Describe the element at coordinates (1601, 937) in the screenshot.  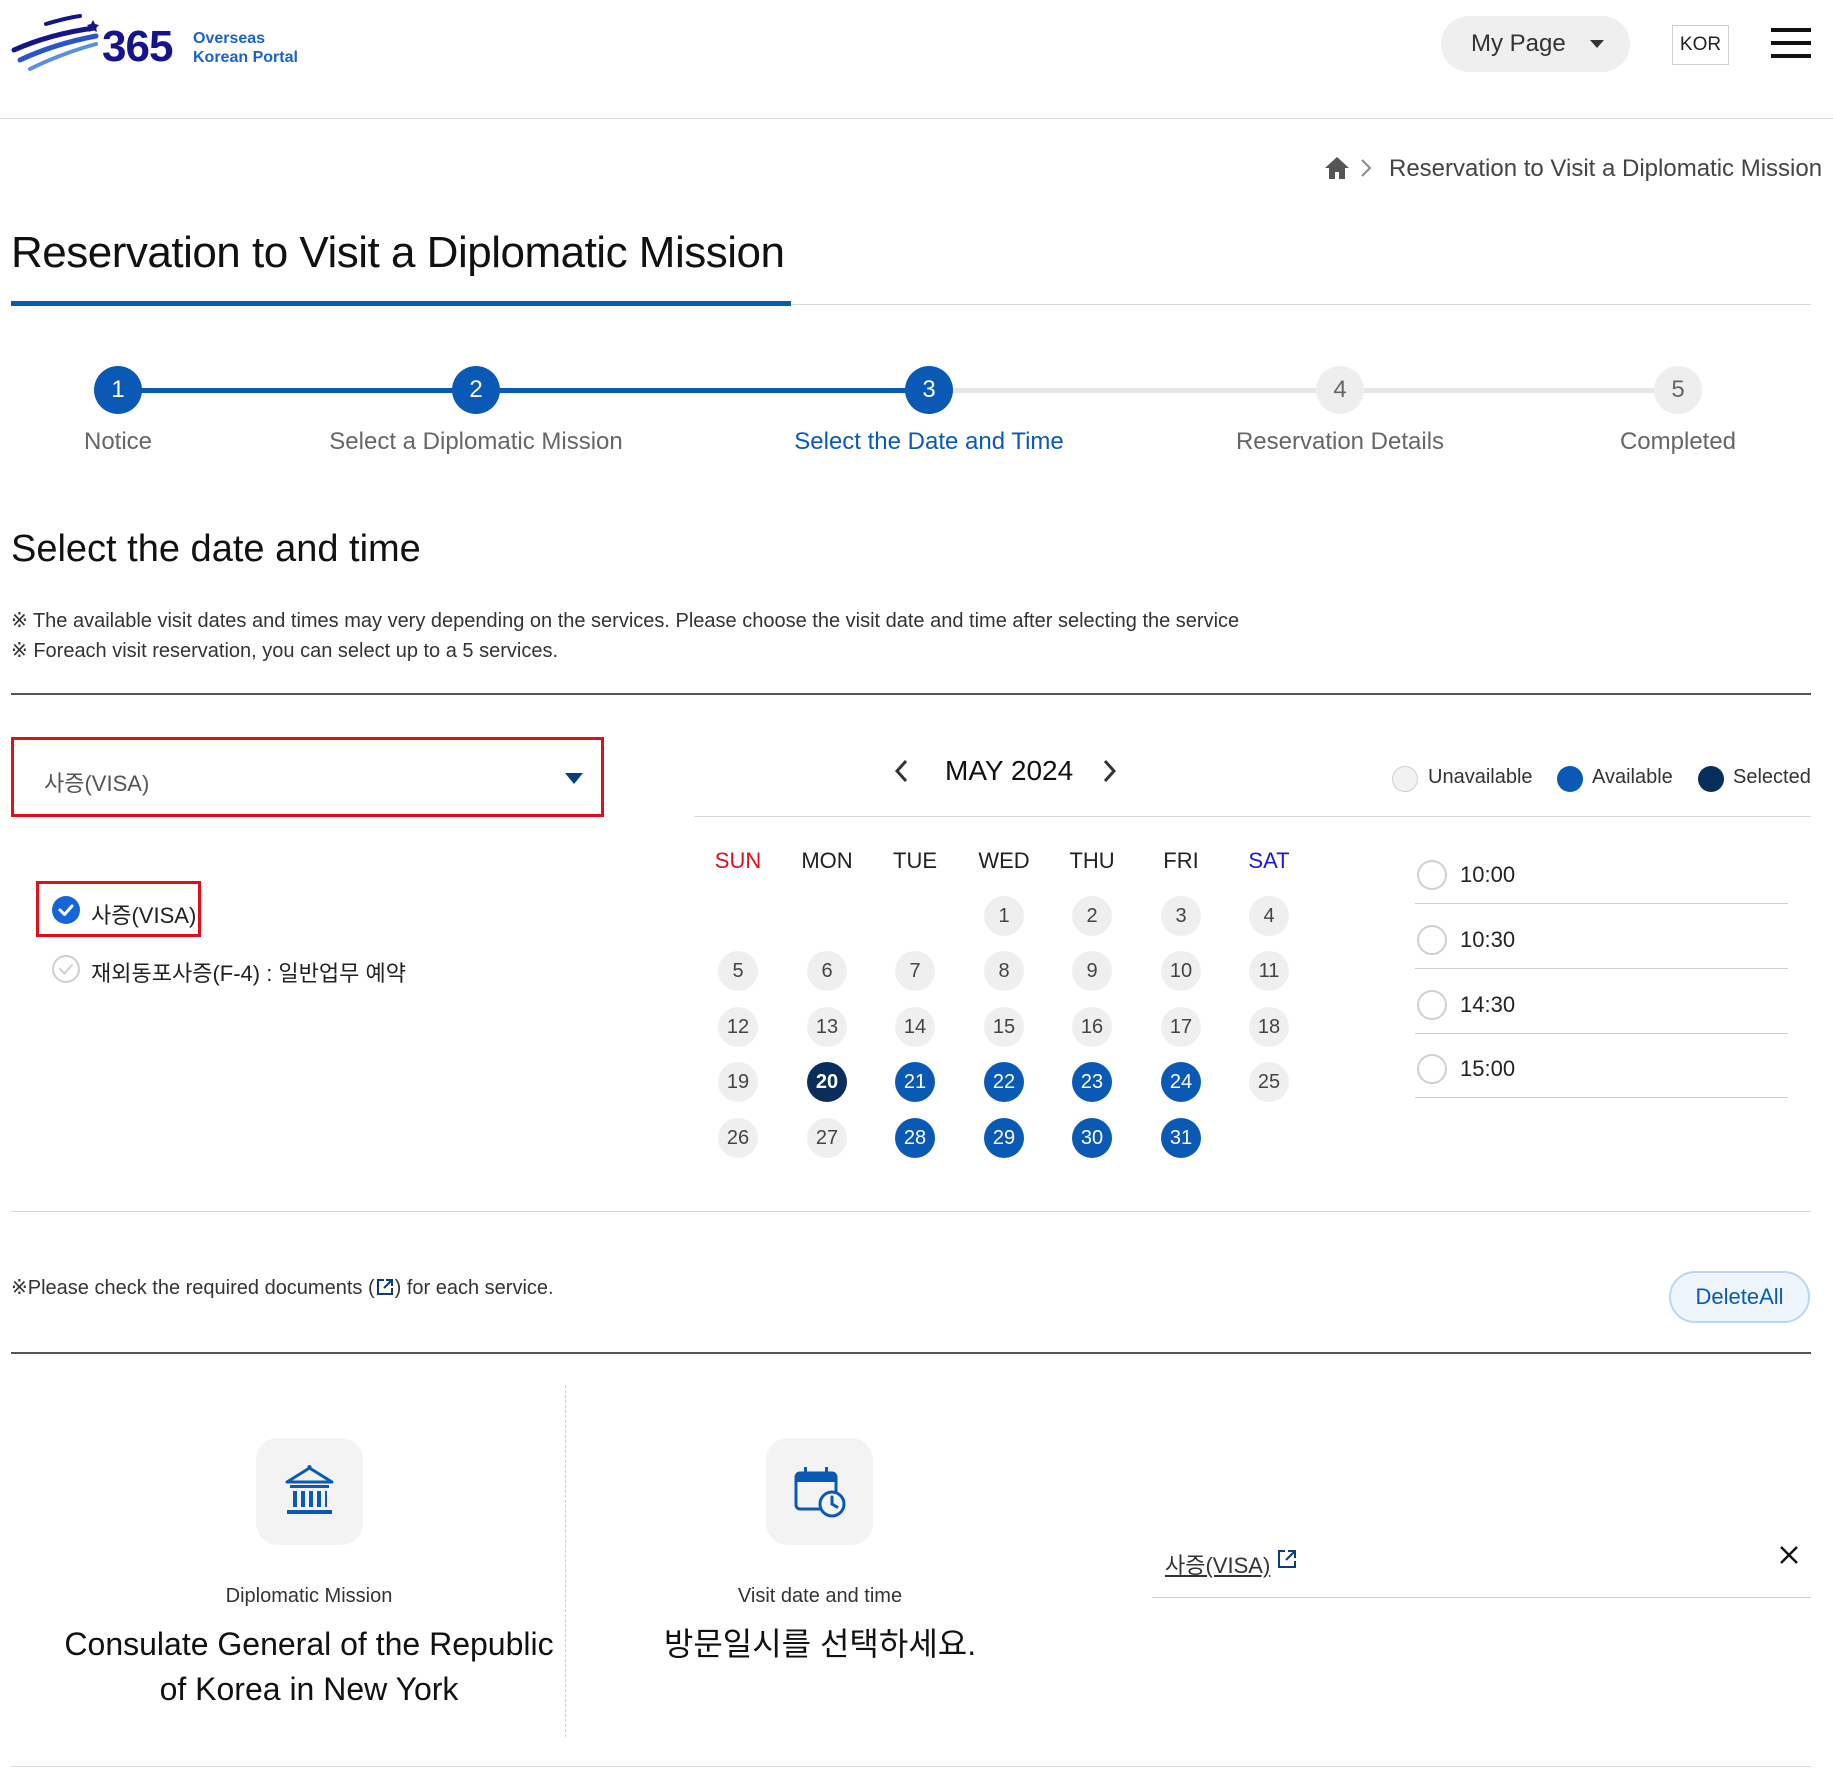
I see `time-slot: 10:30` at that location.